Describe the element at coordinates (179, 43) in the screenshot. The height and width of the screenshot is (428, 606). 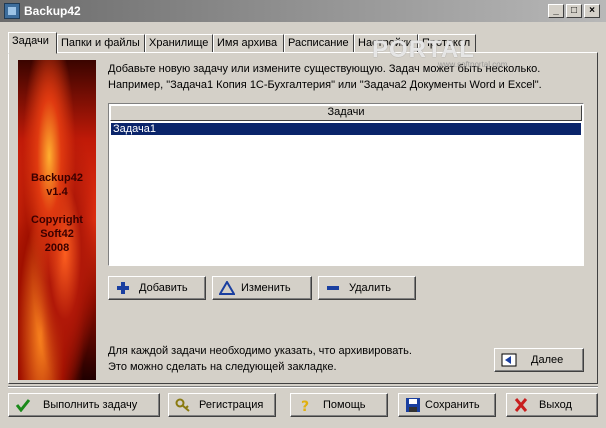
I see `tab-storage: Хранилище` at that location.